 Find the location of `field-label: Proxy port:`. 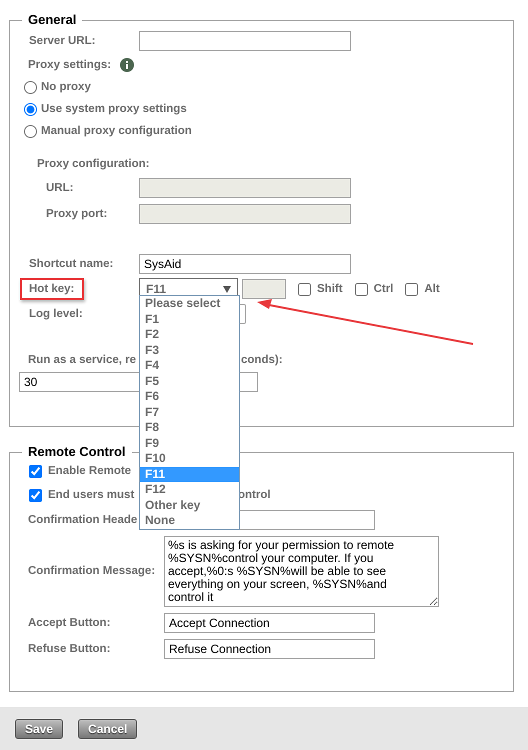

field-label: Proxy port: is located at coordinates (77, 214).